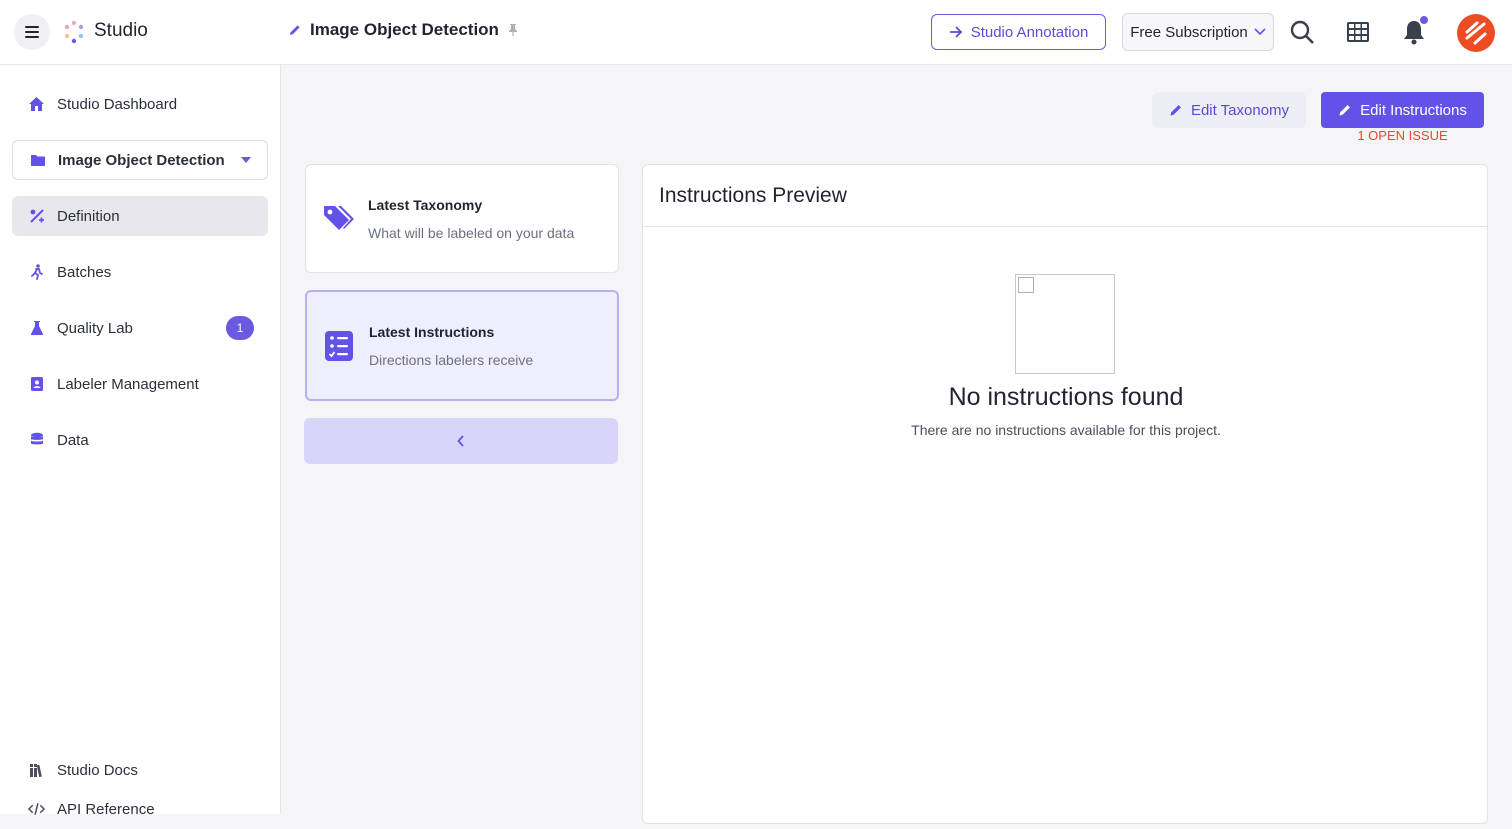  Describe the element at coordinates (1260, 32) in the screenshot. I see `chevron-down-icon` at that location.